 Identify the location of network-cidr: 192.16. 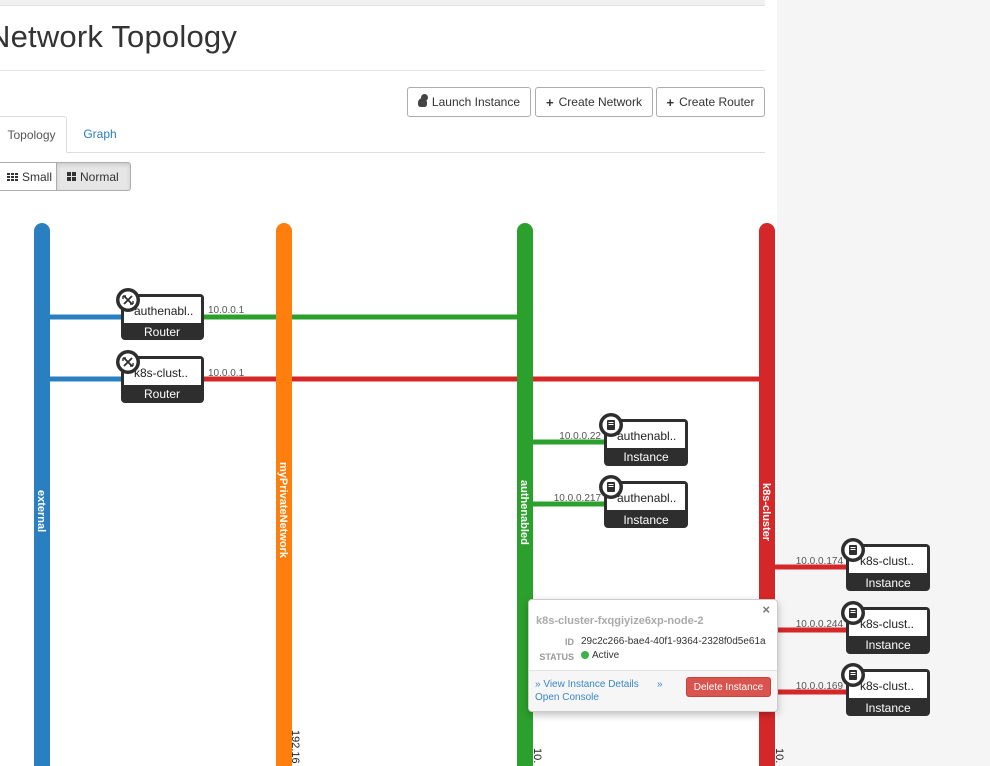
(295, 747).